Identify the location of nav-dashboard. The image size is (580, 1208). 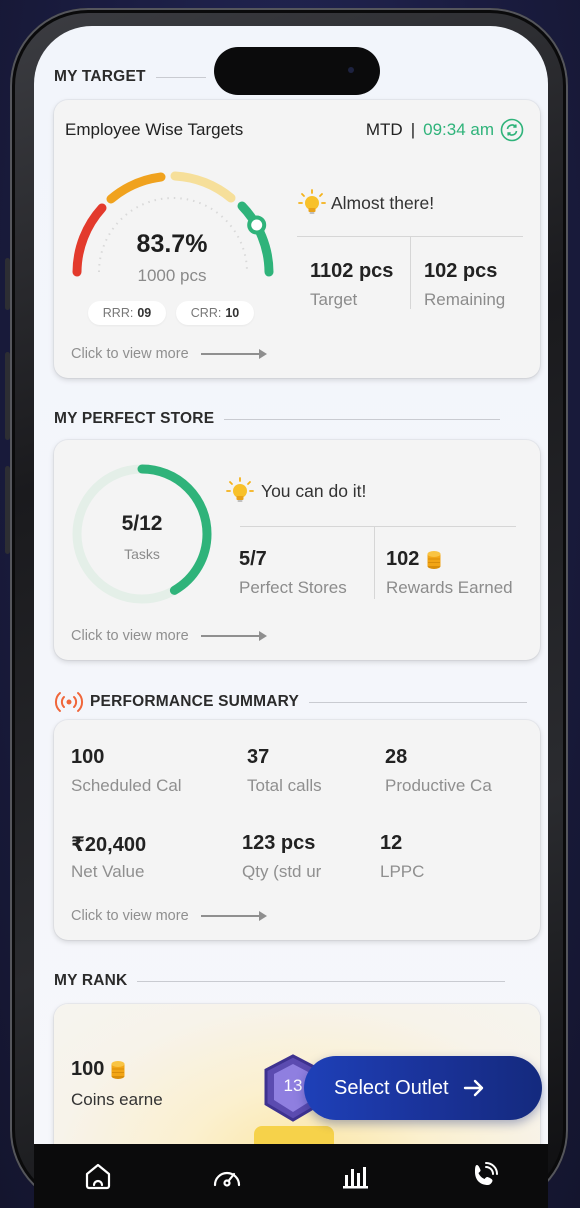
(227, 1176).